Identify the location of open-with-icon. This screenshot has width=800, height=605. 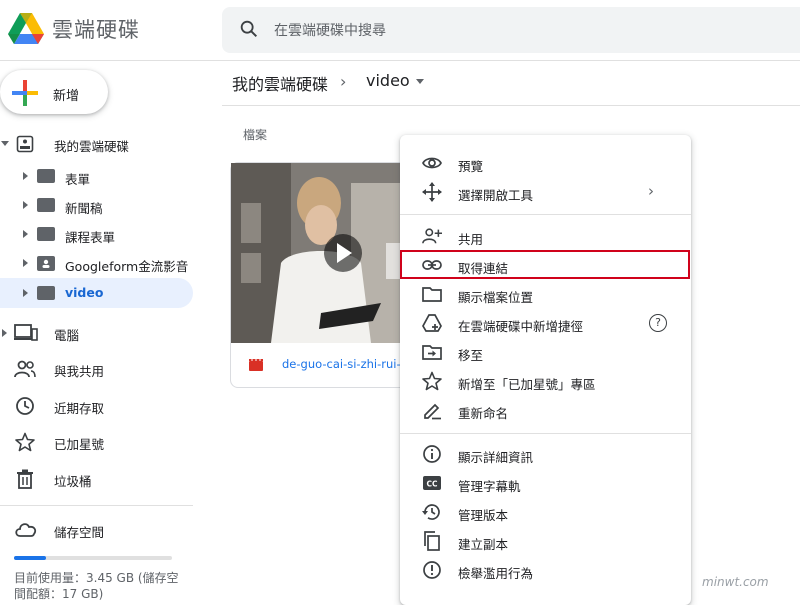
(432, 192).